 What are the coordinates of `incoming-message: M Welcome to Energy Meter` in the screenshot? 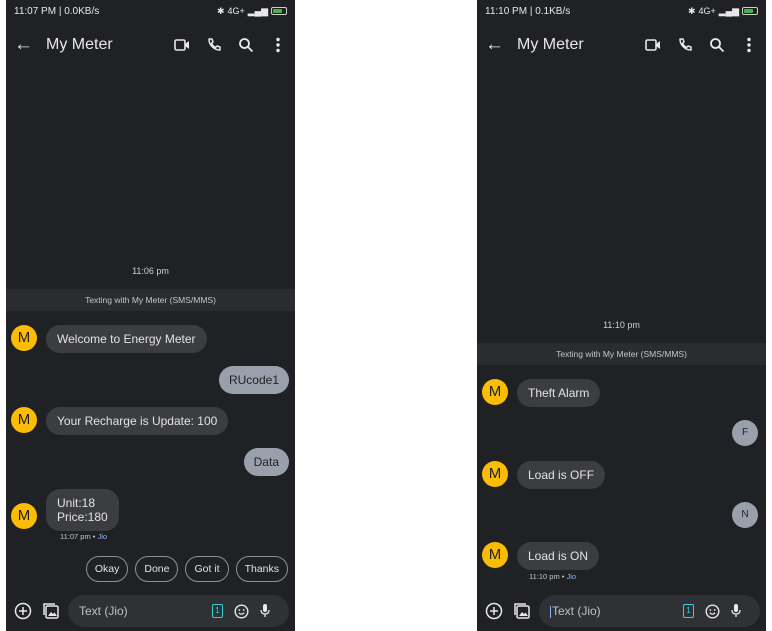 It's located at (109, 339).